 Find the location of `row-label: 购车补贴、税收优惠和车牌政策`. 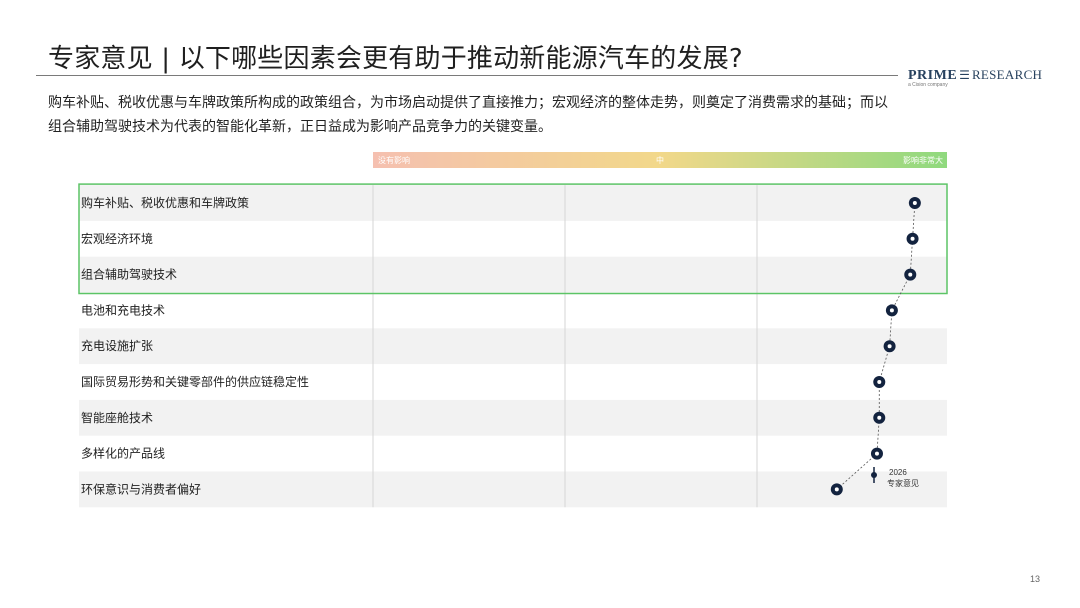

row-label: 购车补贴、税收优惠和车牌政策 is located at coordinates (165, 202).